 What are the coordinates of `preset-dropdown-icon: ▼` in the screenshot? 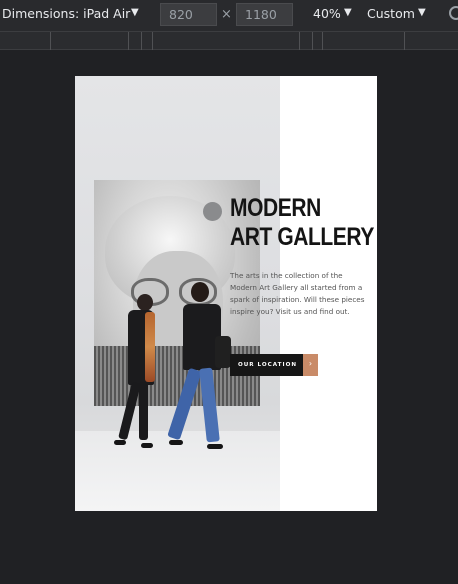 It's located at (422, 12).